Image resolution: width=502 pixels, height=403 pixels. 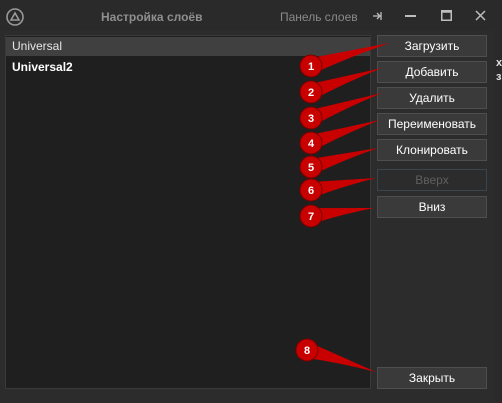 I want to click on layer-item-universal2: Universal2, so click(x=188, y=67).